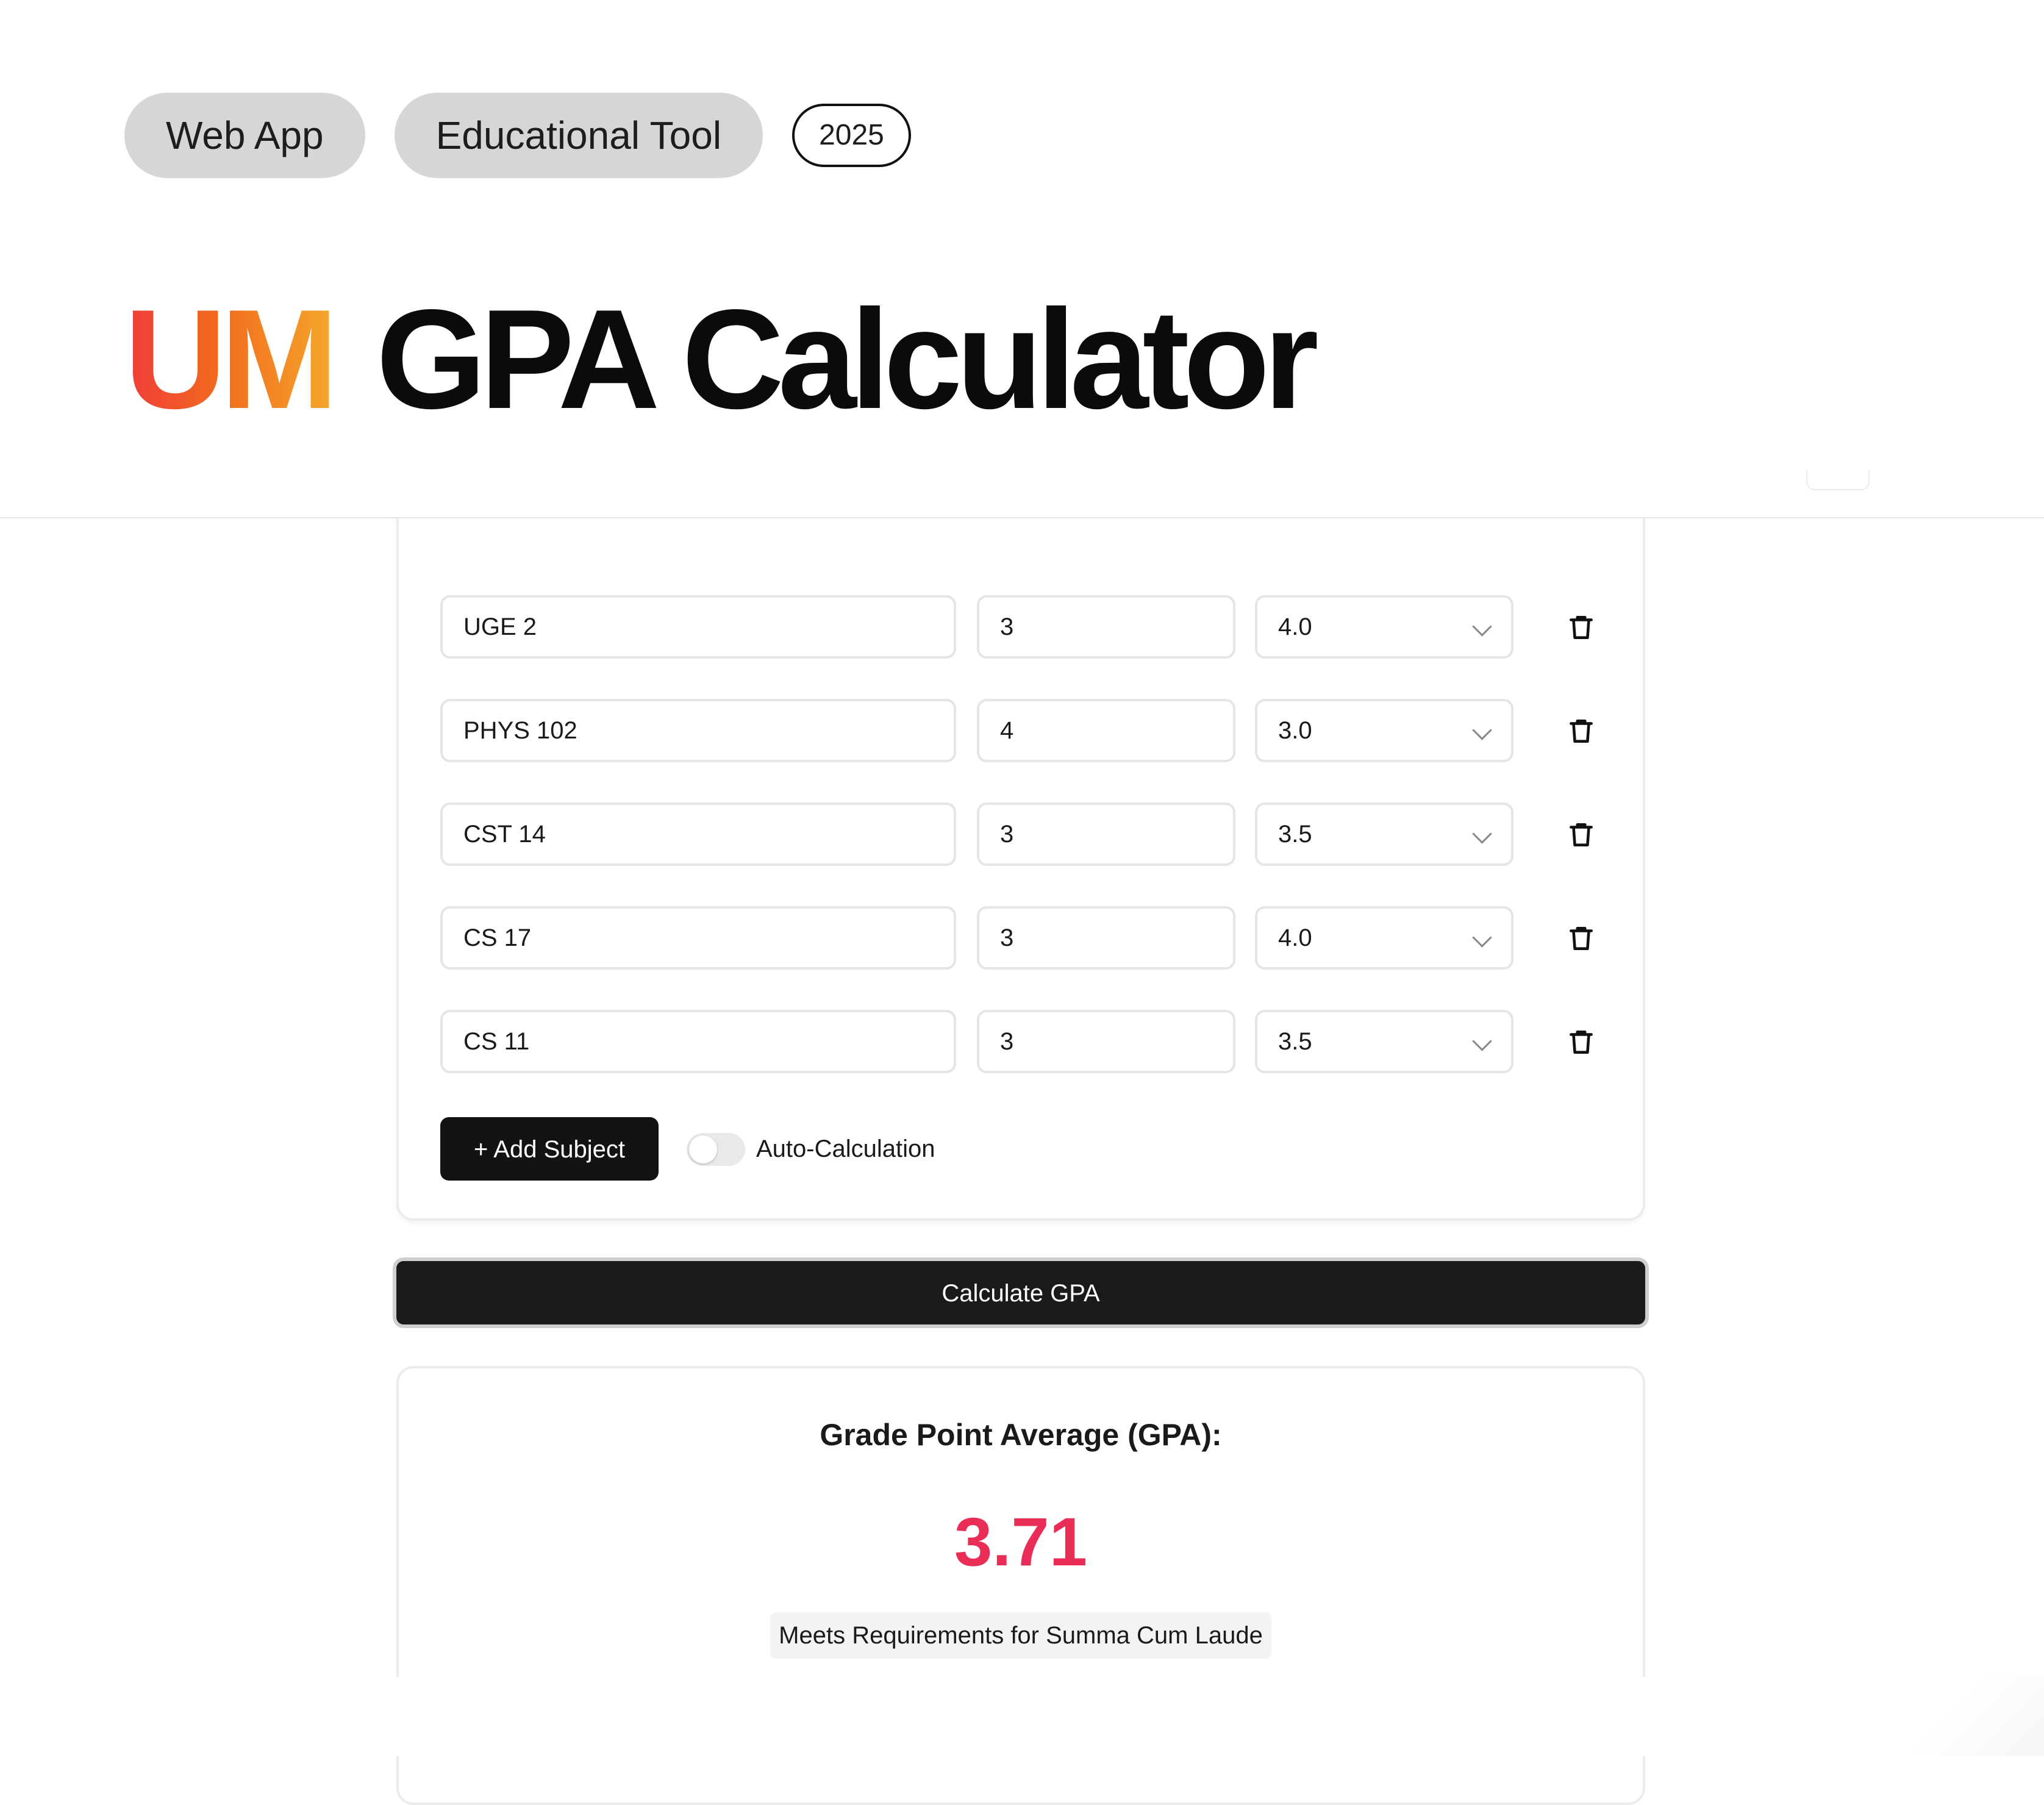 The width and height of the screenshot is (2044, 1805). What do you see at coordinates (1020, 1542) in the screenshot?
I see `gpa-value: 3.71` at bounding box center [1020, 1542].